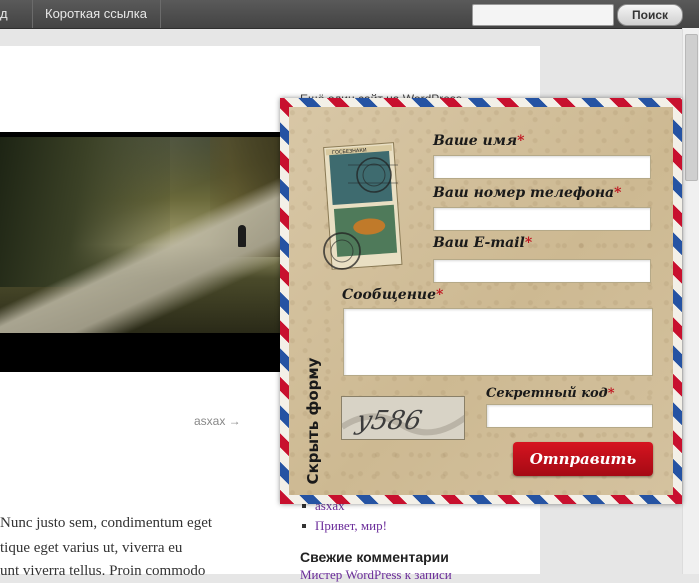  Describe the element at coordinates (217, 421) in the screenshot. I see `next-post-link: asxax →` at that location.